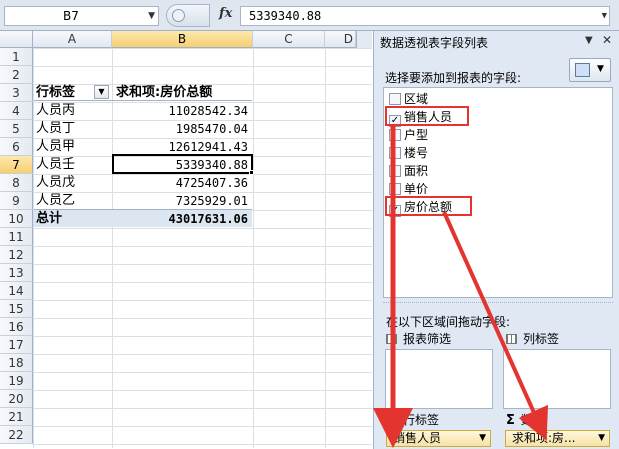 This screenshot has width=619, height=449. What do you see at coordinates (532, 420) in the screenshot?
I see `values-label: 数值` at bounding box center [532, 420].